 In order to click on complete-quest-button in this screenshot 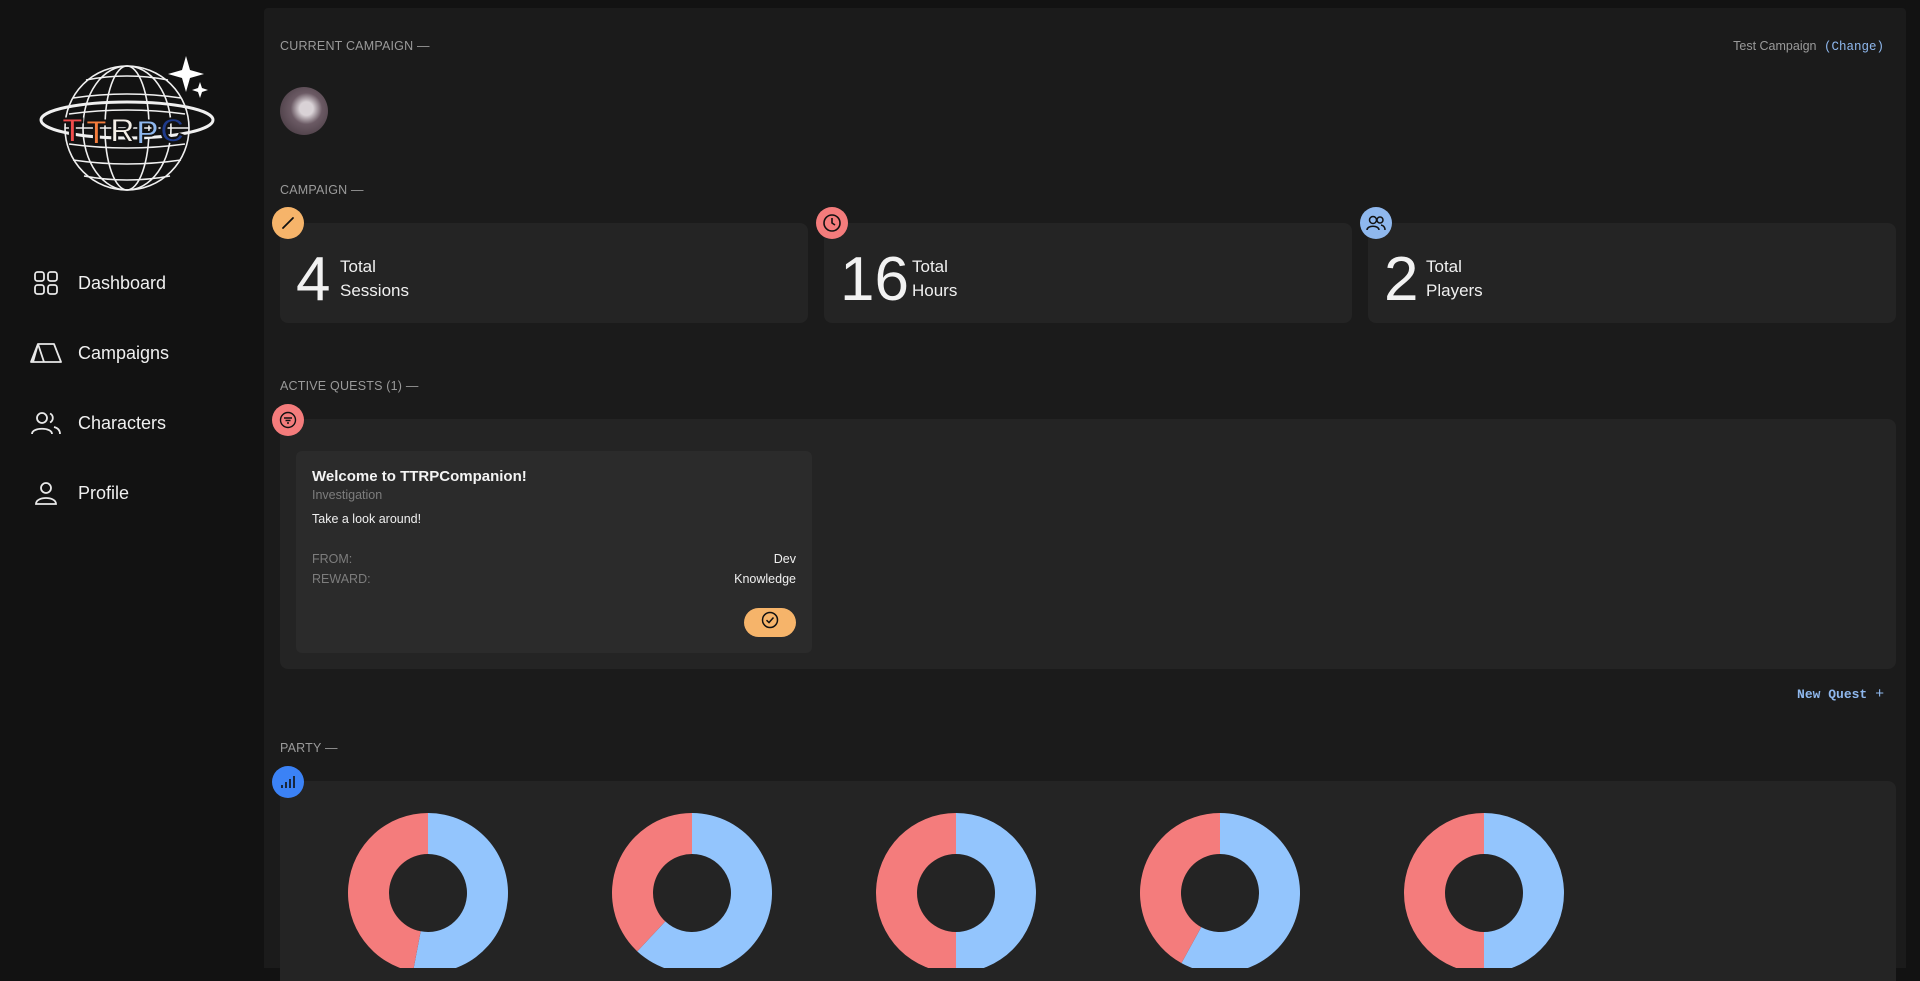, I will do `click(770, 622)`.